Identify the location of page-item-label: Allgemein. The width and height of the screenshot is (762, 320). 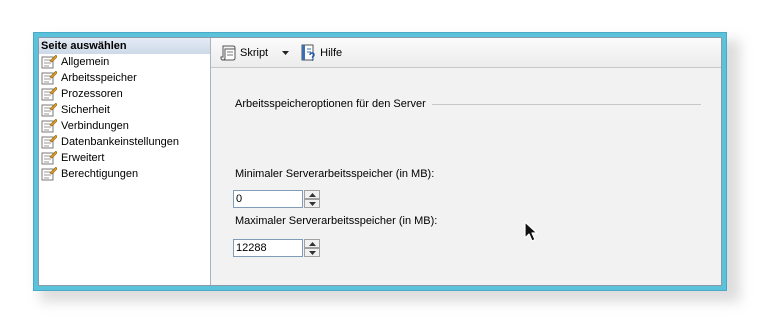
(85, 62).